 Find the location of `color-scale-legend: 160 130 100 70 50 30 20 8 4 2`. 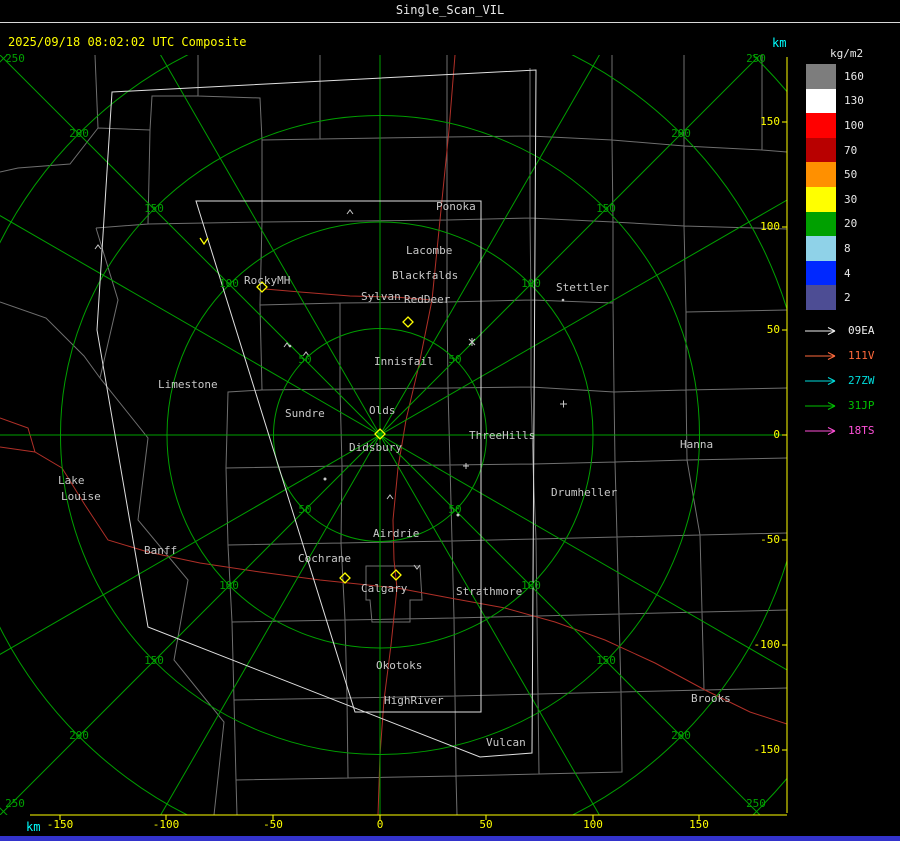

color-scale-legend: 160 130 100 70 50 30 20 8 4 2 is located at coordinates (835, 187).